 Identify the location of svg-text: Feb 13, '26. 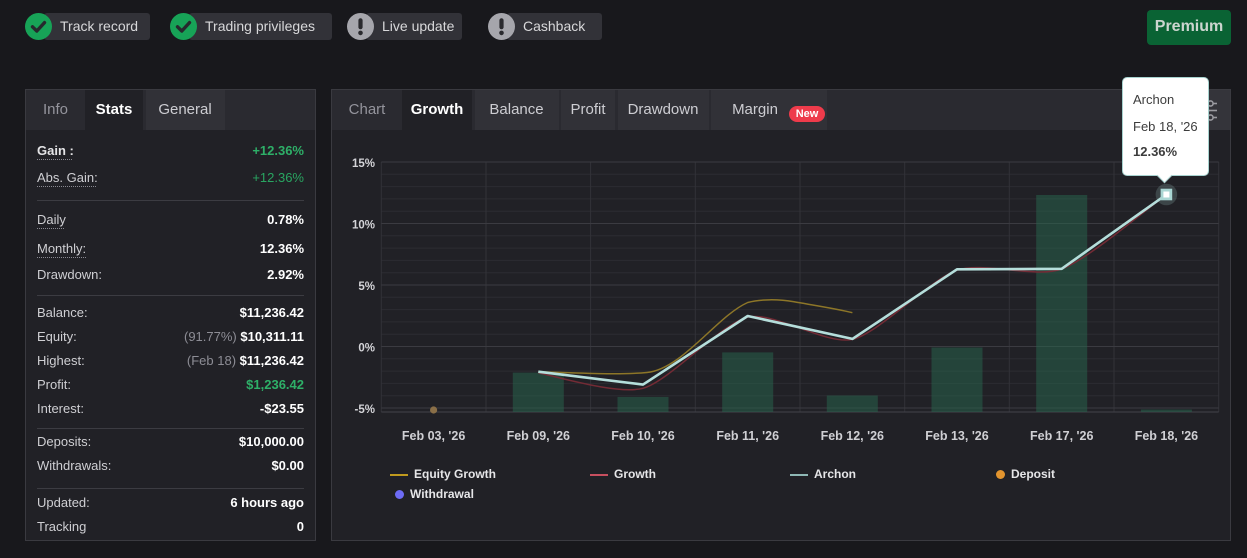
(956, 436).